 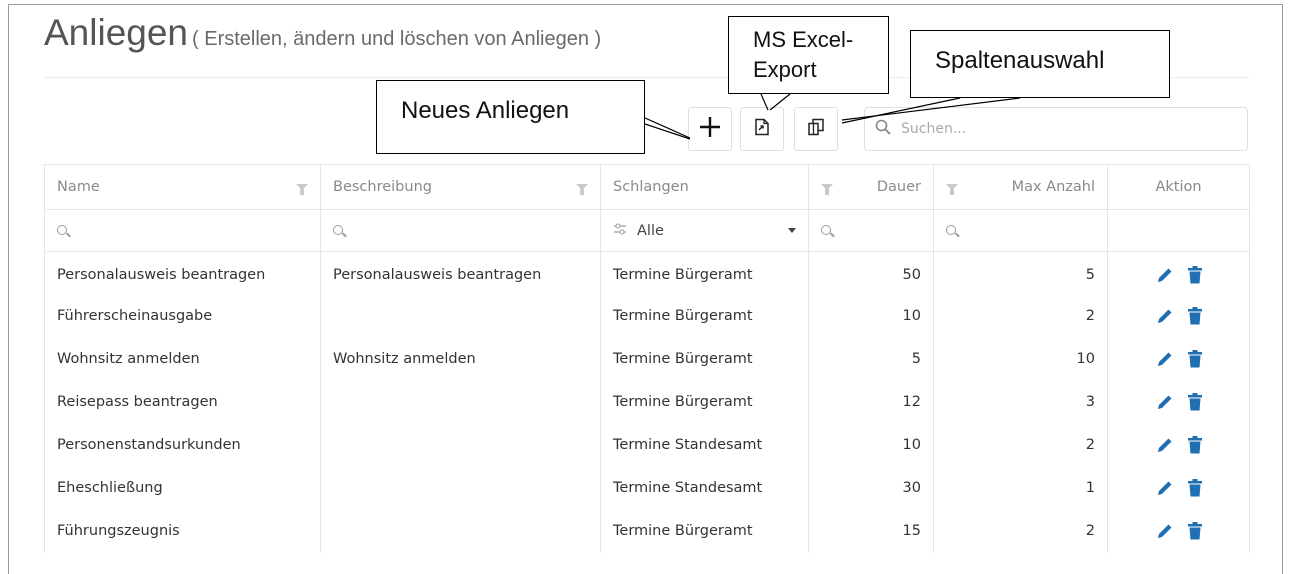 What do you see at coordinates (182, 531) in the screenshot?
I see `cell-name: Führungszeugnis` at bounding box center [182, 531].